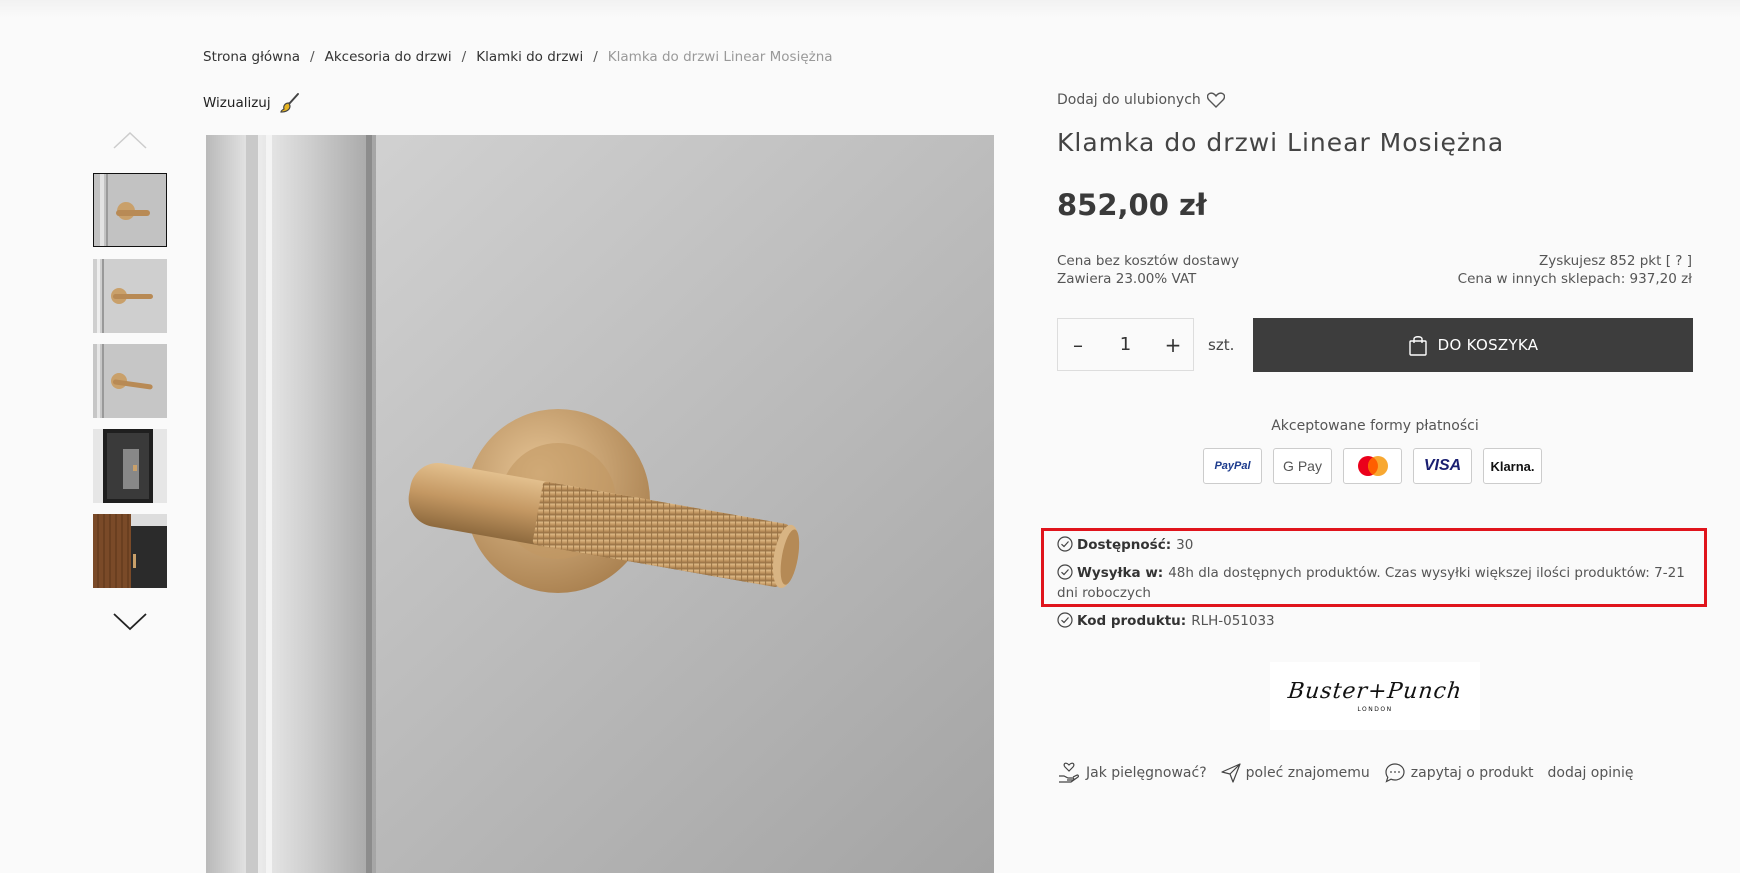  Describe the element at coordinates (1660, 279) in the screenshot. I see `other-price-value: 937,20 zł` at that location.